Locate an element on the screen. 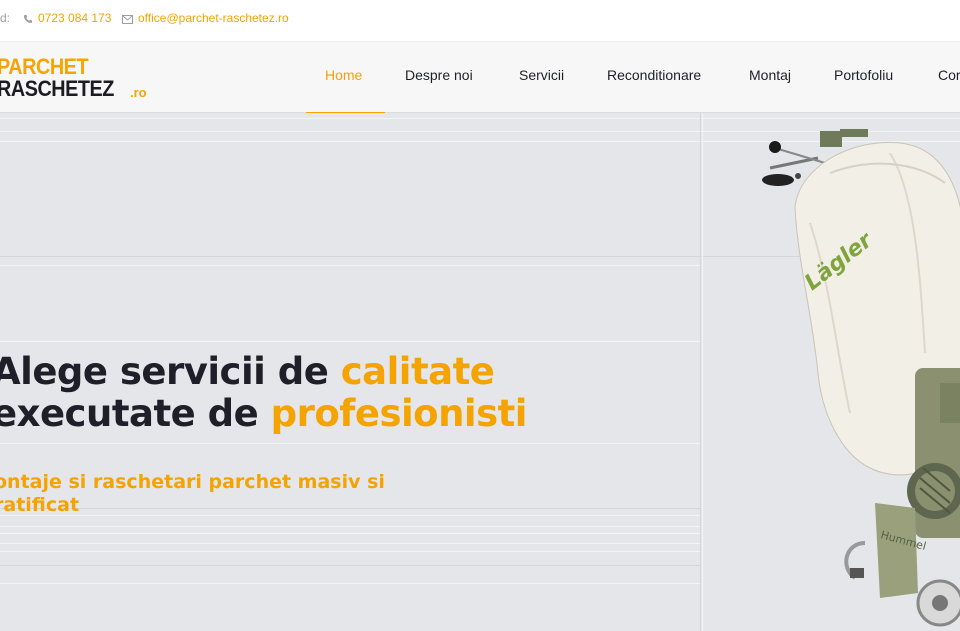 This screenshot has width=960, height=631. nav-contact: Cor is located at coordinates (949, 75).